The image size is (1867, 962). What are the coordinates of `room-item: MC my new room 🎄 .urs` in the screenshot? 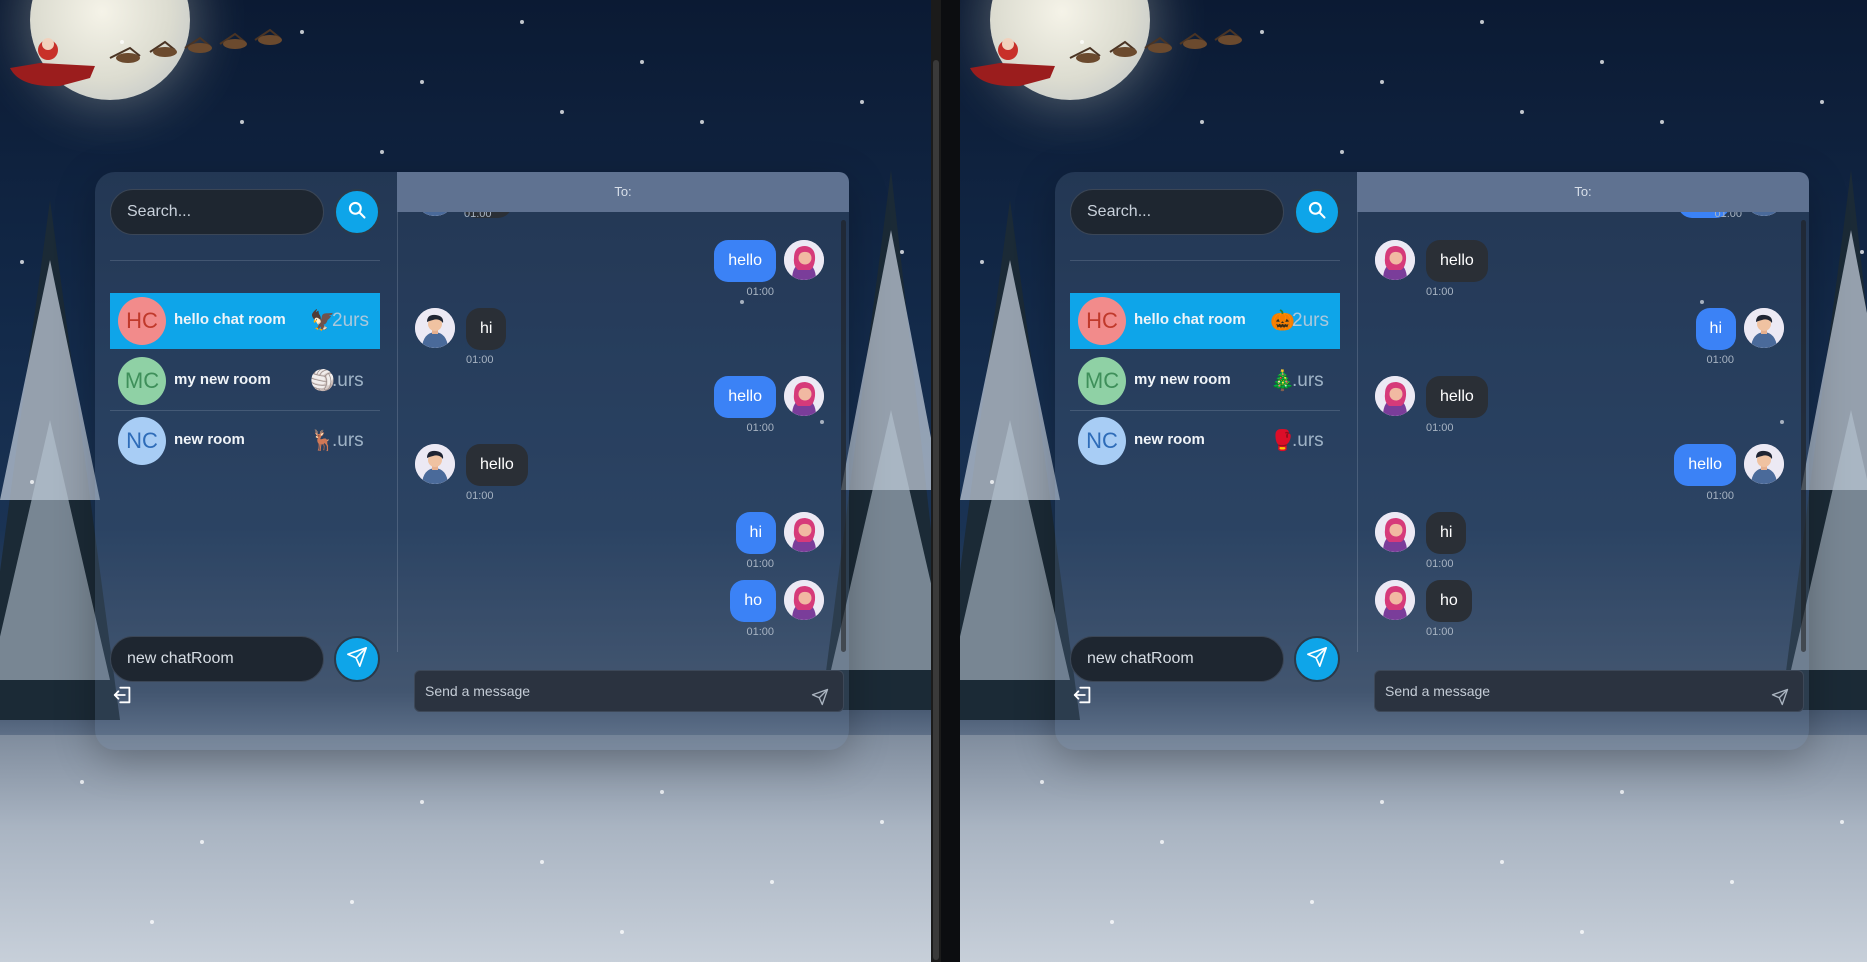 It's located at (1205, 381).